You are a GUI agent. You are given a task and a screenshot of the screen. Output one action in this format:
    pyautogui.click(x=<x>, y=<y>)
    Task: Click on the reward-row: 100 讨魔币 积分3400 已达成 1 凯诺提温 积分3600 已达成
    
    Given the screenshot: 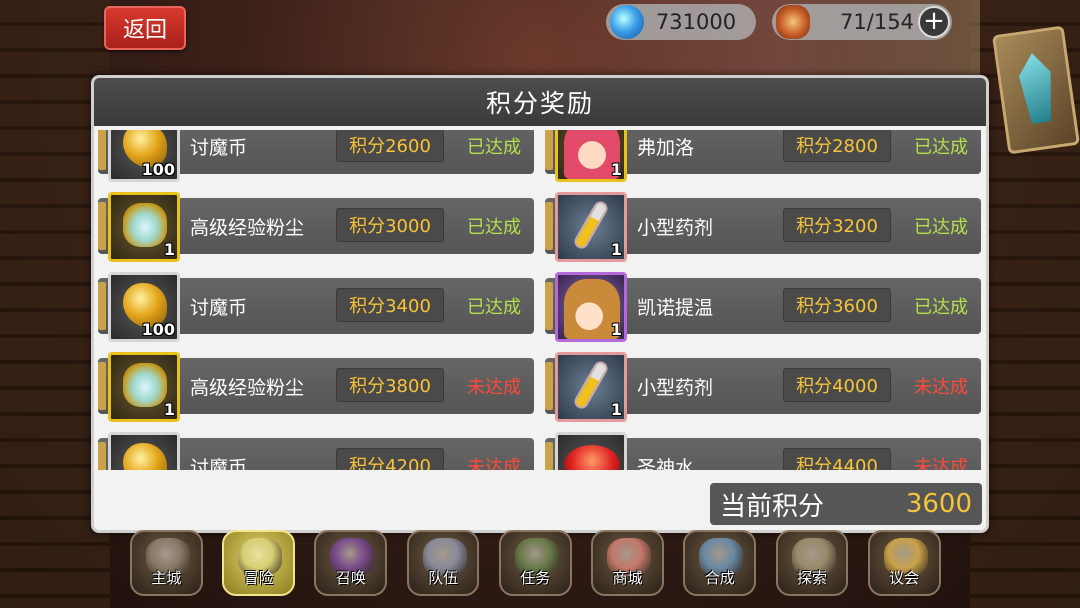 What is the action you would take?
    pyautogui.click(x=540, y=308)
    